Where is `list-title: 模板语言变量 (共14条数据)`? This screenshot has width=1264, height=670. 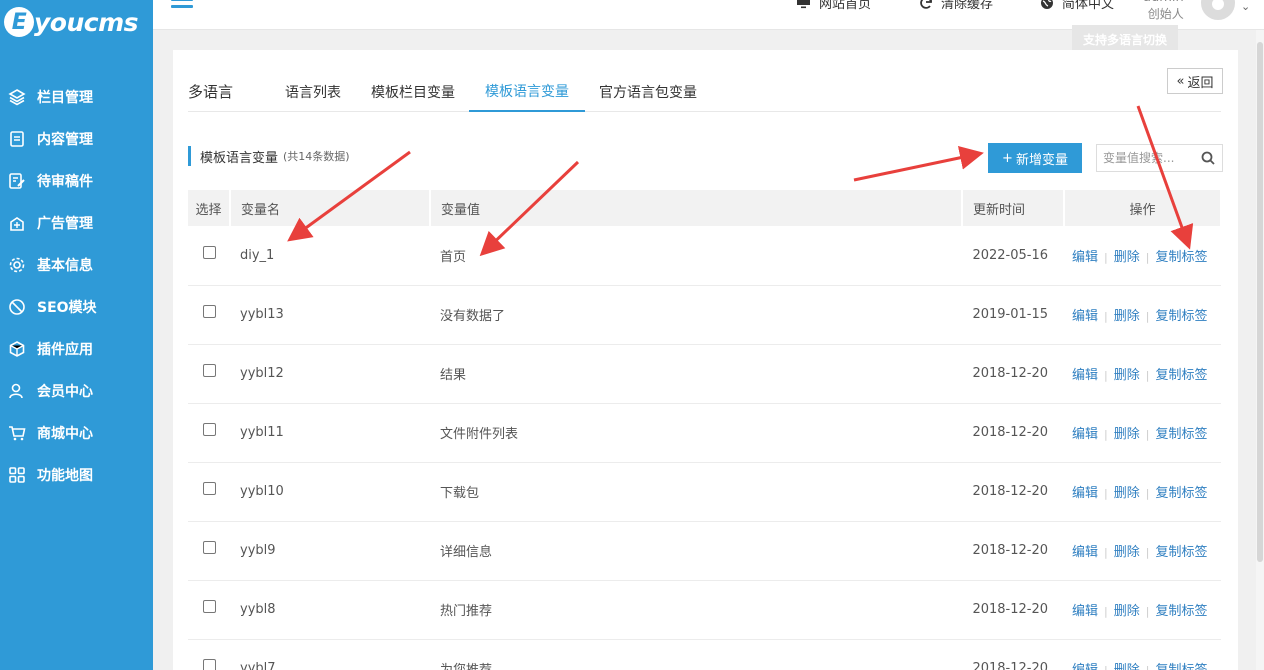 list-title: 模板语言变量 (共14条数据) is located at coordinates (269, 156).